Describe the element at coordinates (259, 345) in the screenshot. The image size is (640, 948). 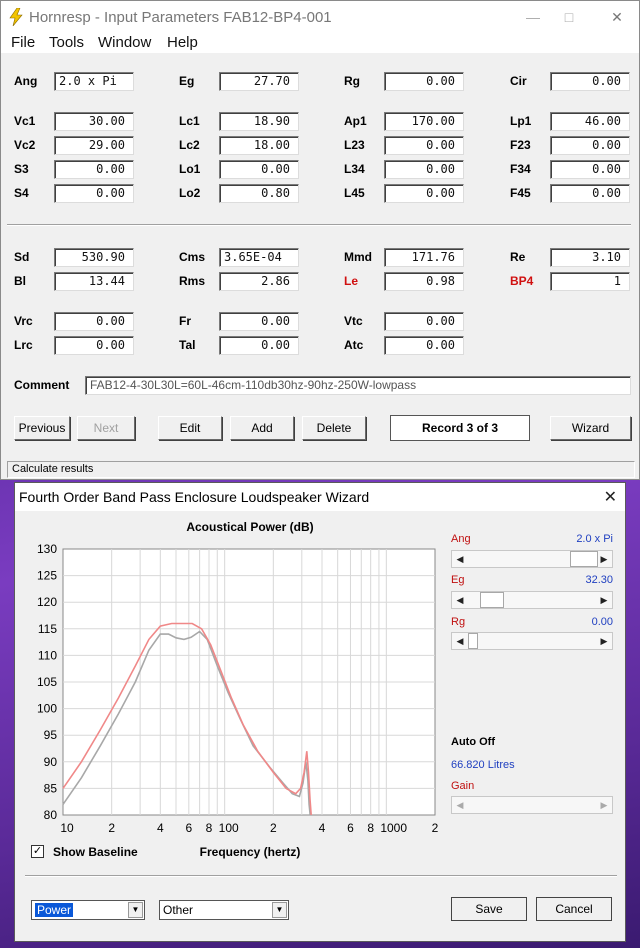
I see `field-tal: 0.00` at that location.